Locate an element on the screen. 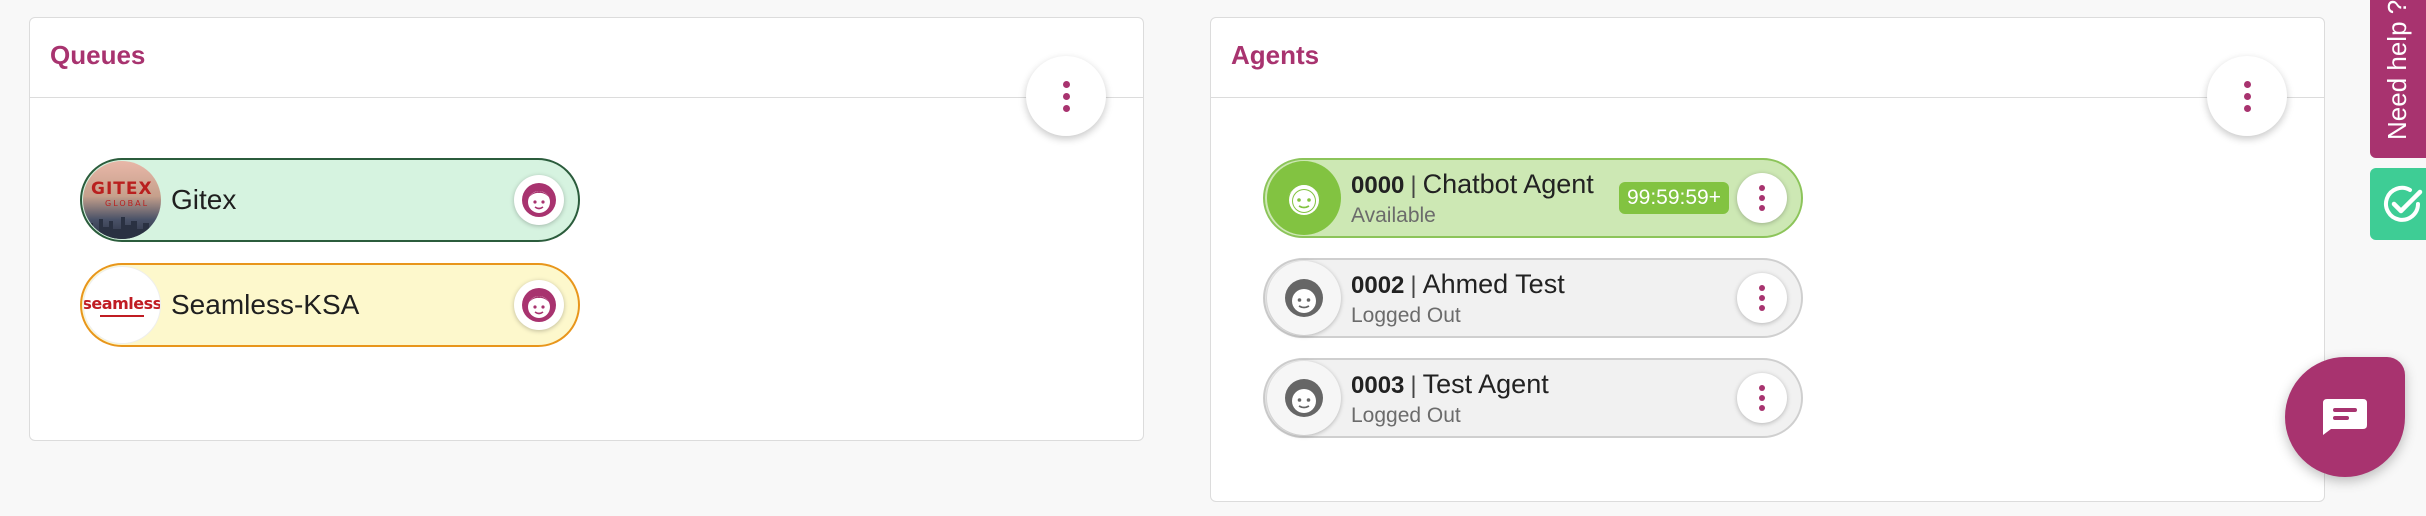 The width and height of the screenshot is (2426, 516). agents-panel-title: Agents is located at coordinates (1275, 55).